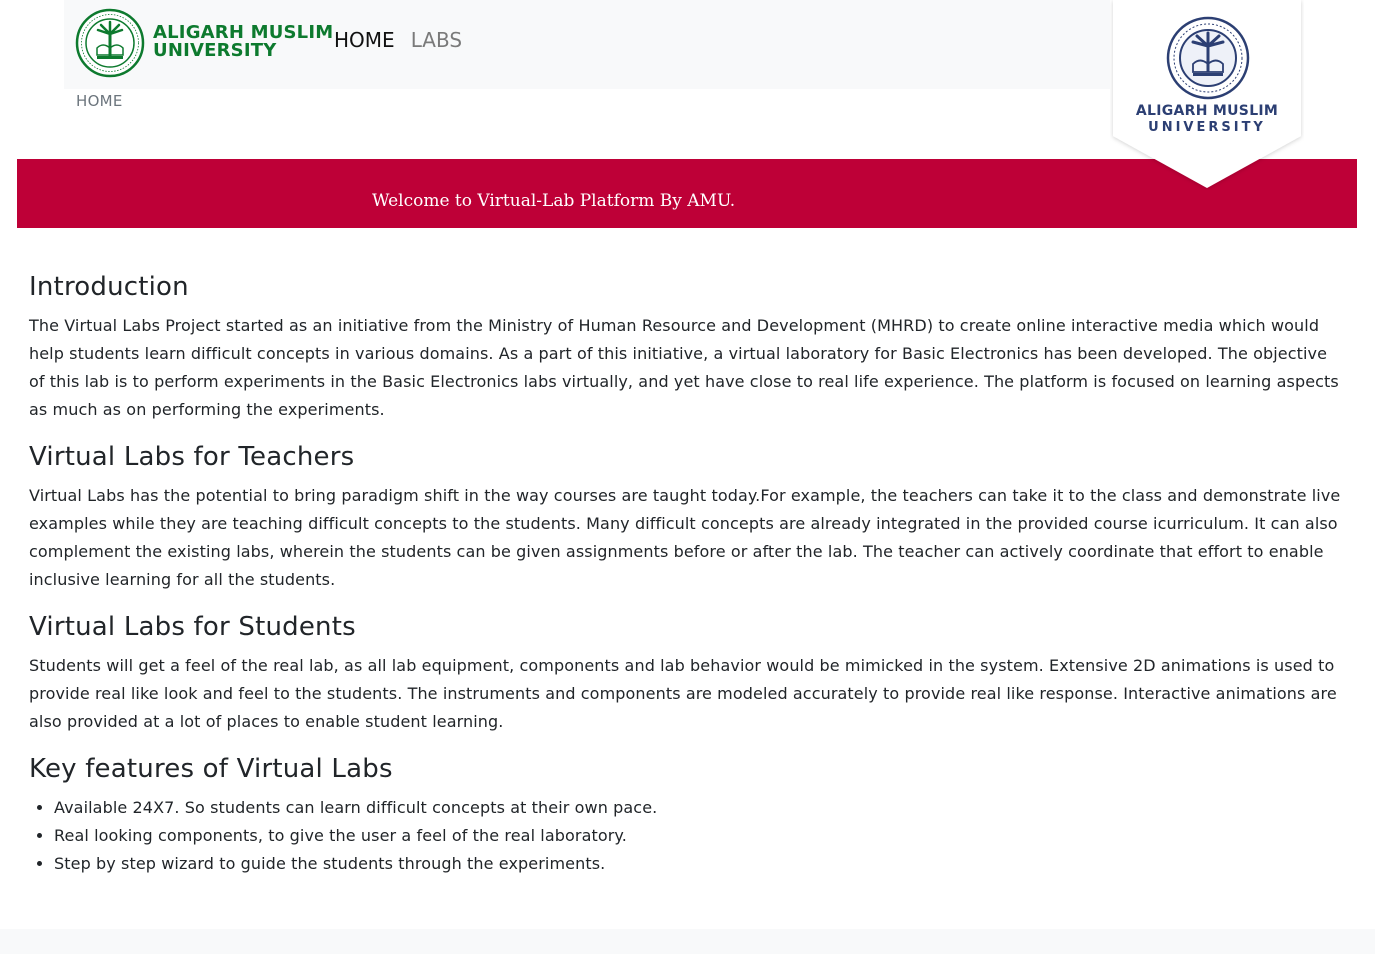 The width and height of the screenshot is (1375, 954). Describe the element at coordinates (1208, 58) in the screenshot. I see `amu-emblem-large-icon` at that location.